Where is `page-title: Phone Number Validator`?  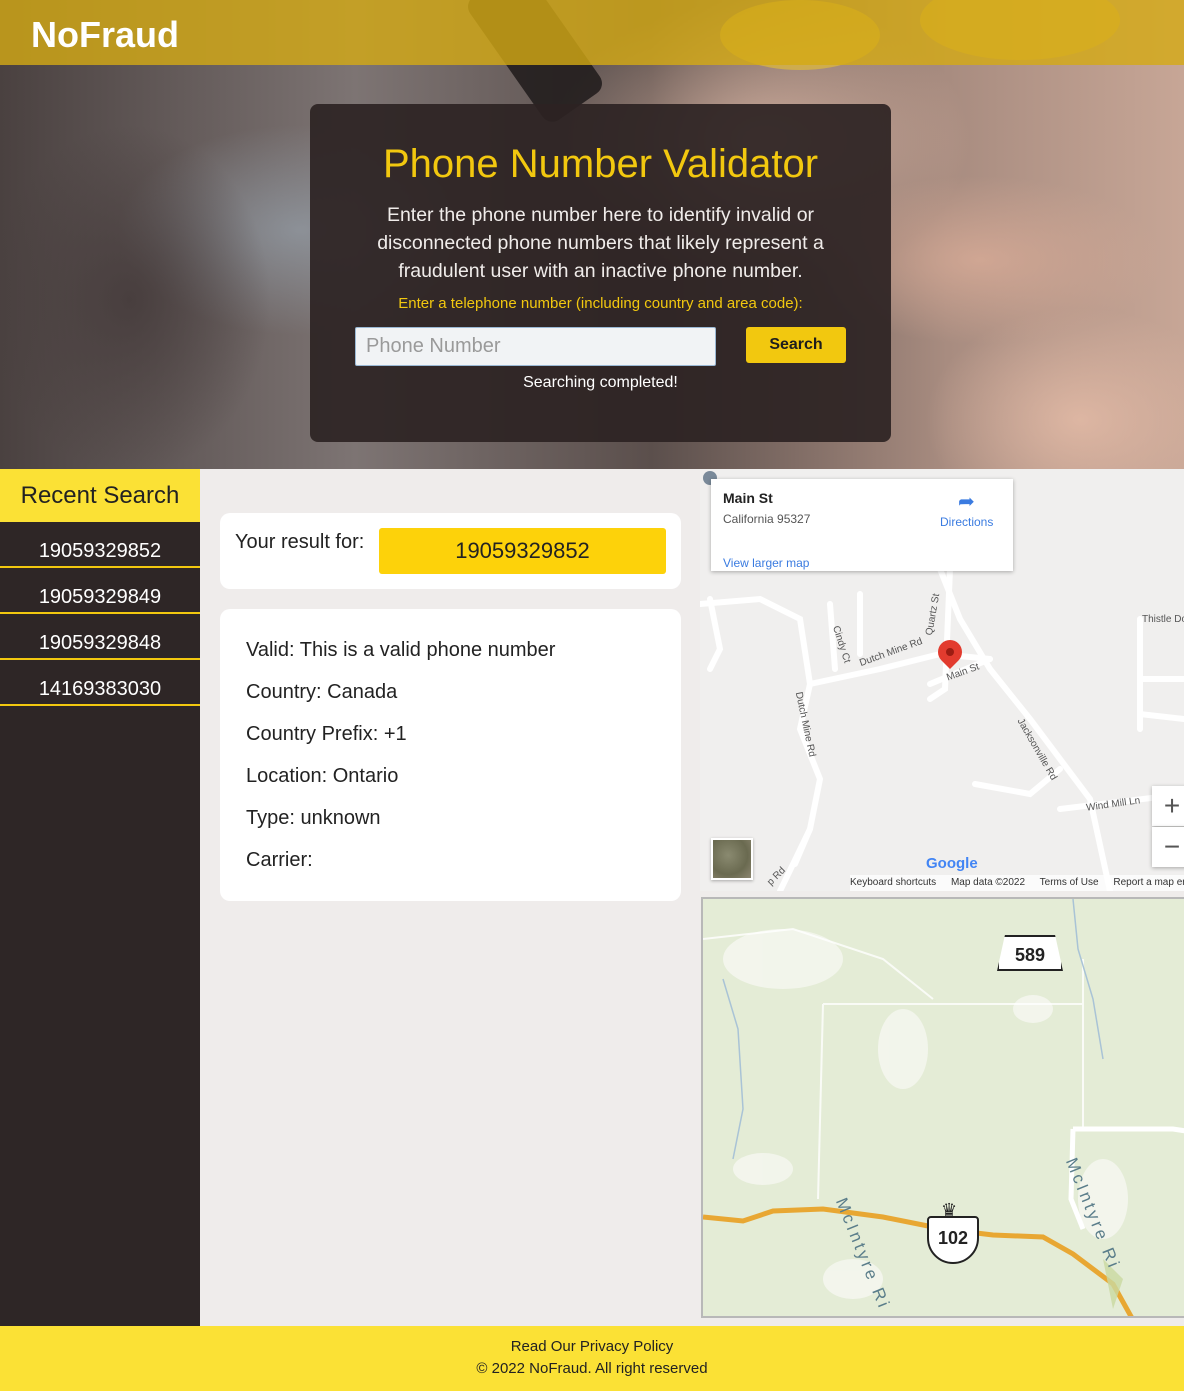 page-title: Phone Number Validator is located at coordinates (600, 164).